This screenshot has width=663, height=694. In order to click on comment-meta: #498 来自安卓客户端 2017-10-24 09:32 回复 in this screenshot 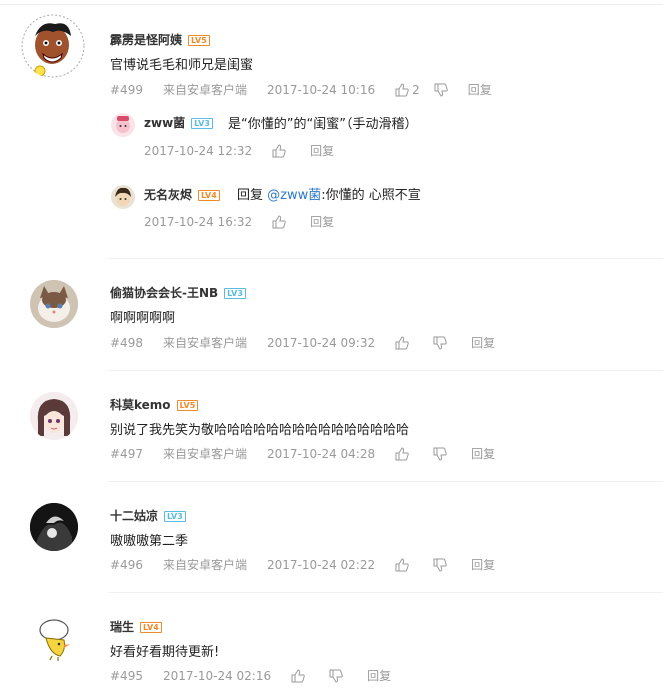, I will do `click(302, 342)`.